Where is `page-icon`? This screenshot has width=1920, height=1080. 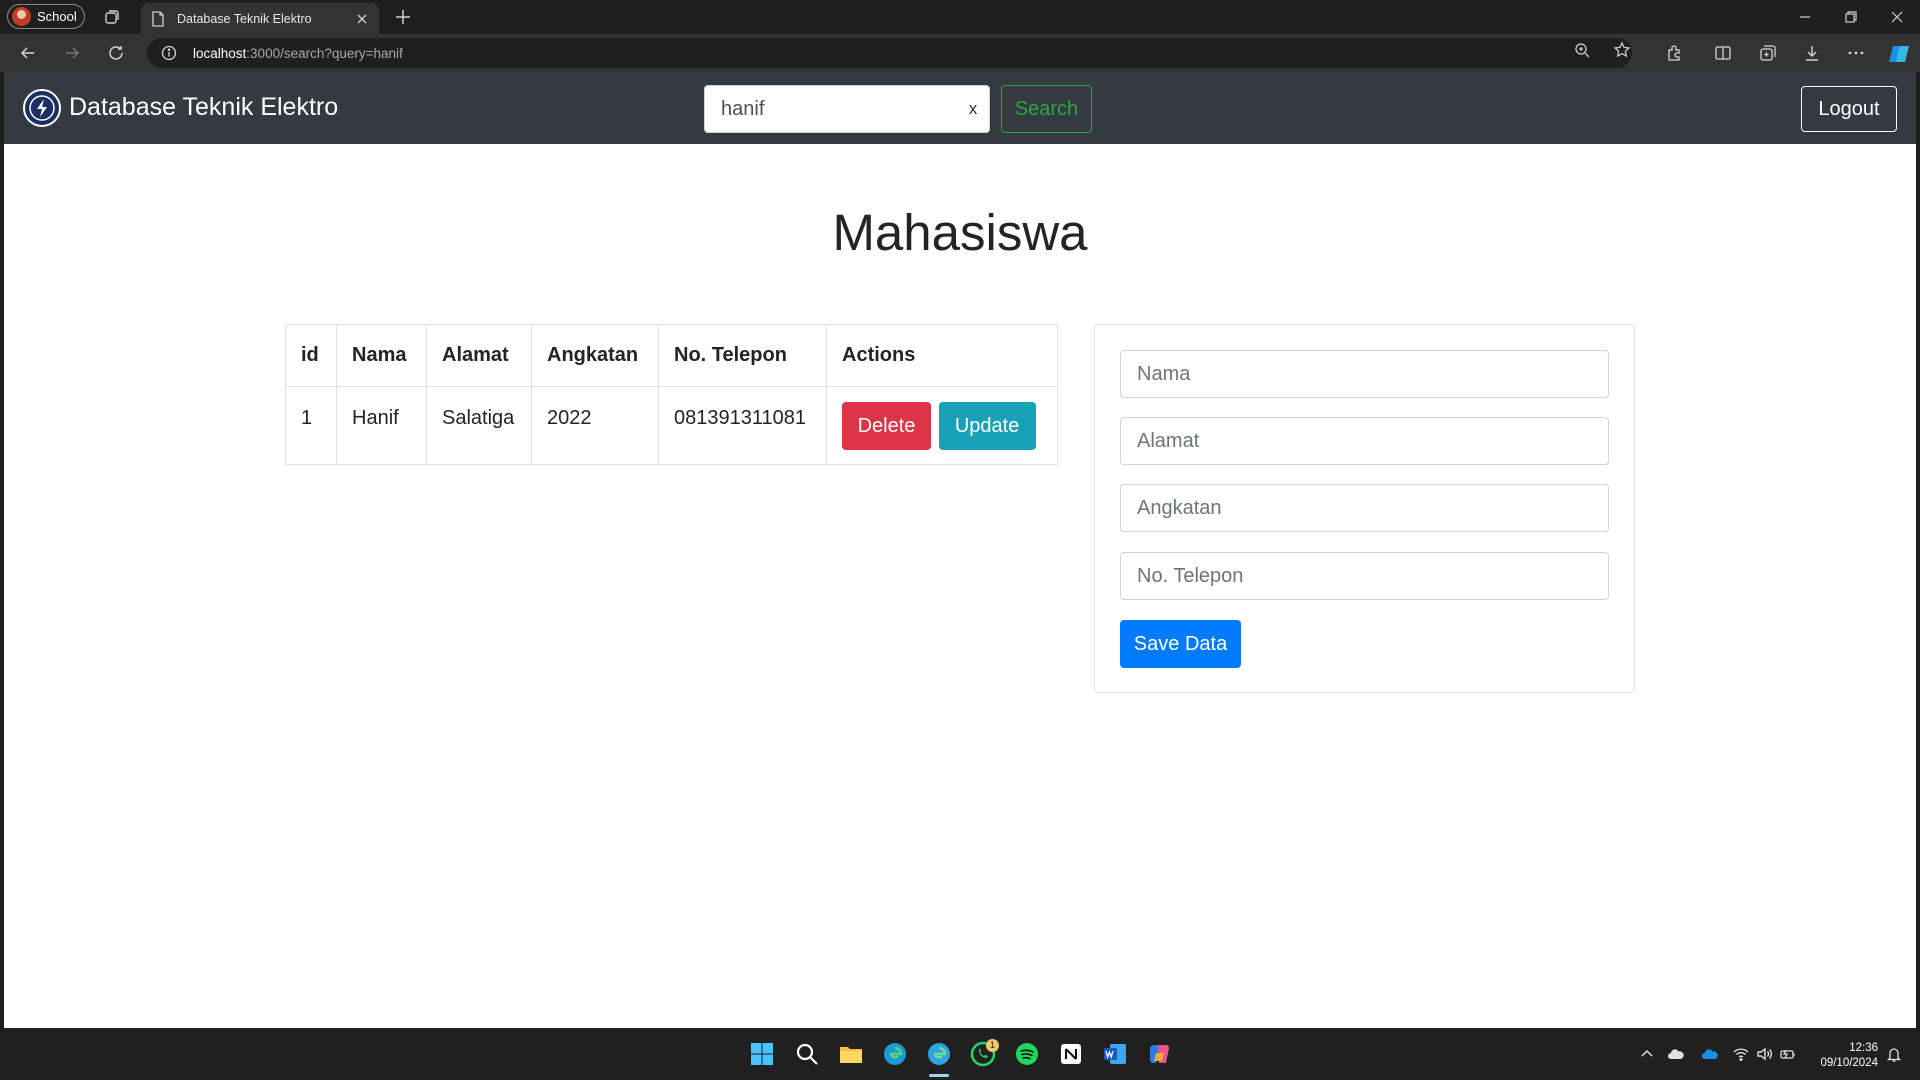 page-icon is located at coordinates (158, 18).